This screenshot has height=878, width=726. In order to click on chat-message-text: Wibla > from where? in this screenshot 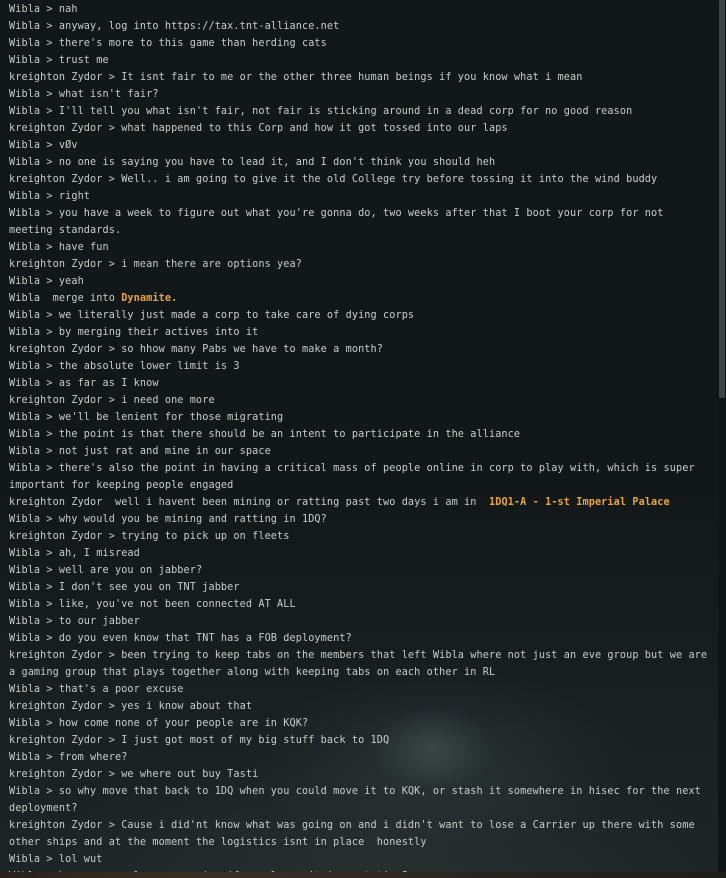, I will do `click(68, 757)`.